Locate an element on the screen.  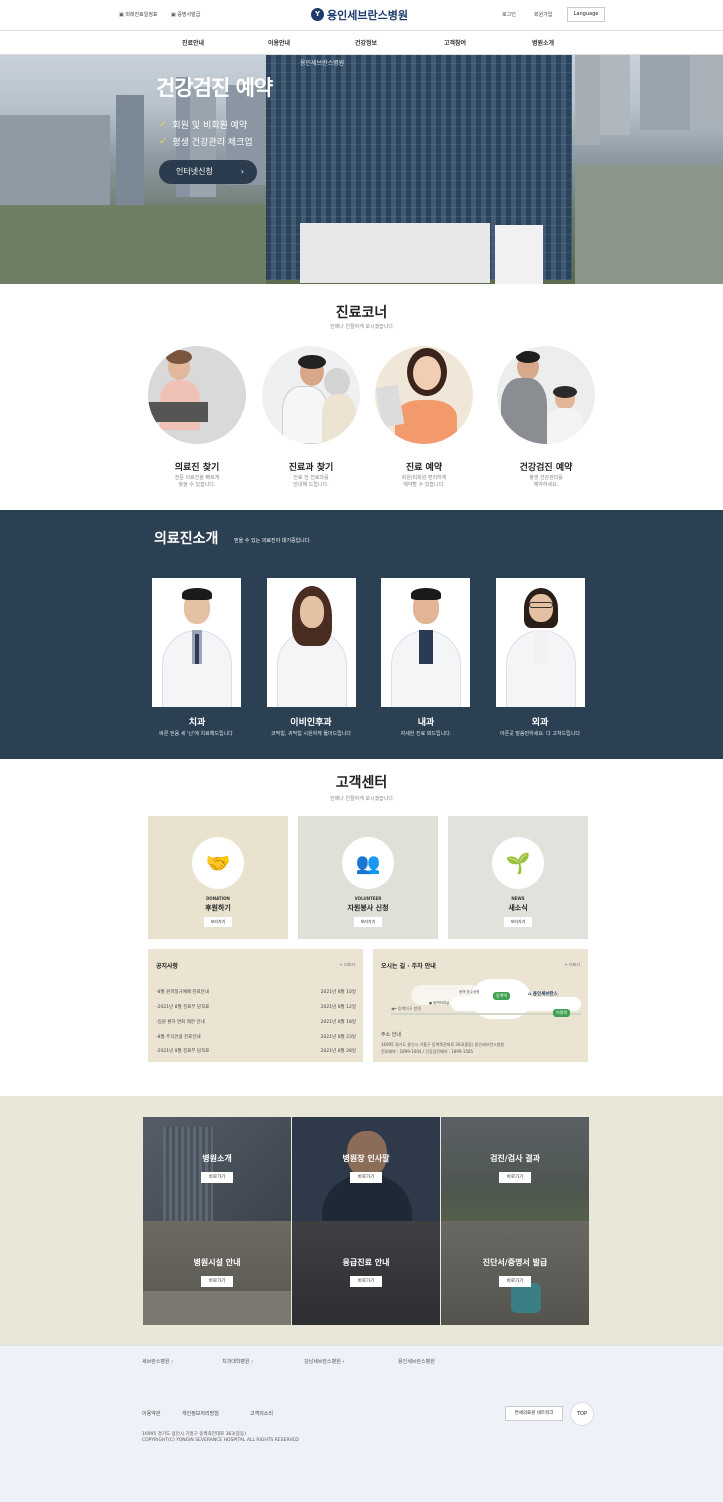
care-item-desc: 진료 전 진료과를 안내해 드립니다. is located at coordinates (311, 481).